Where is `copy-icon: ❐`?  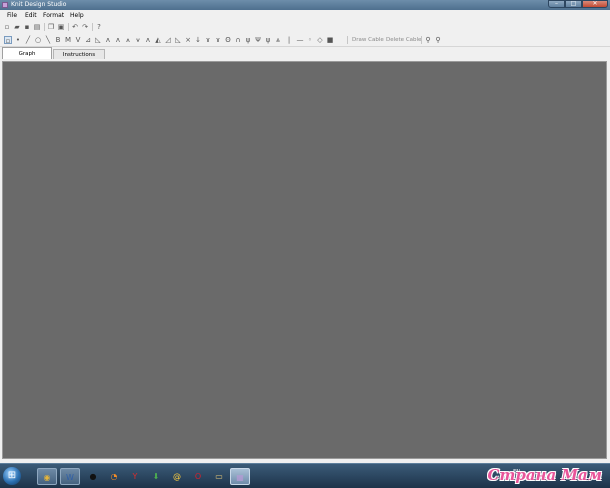
copy-icon: ❐ is located at coordinates (51, 27).